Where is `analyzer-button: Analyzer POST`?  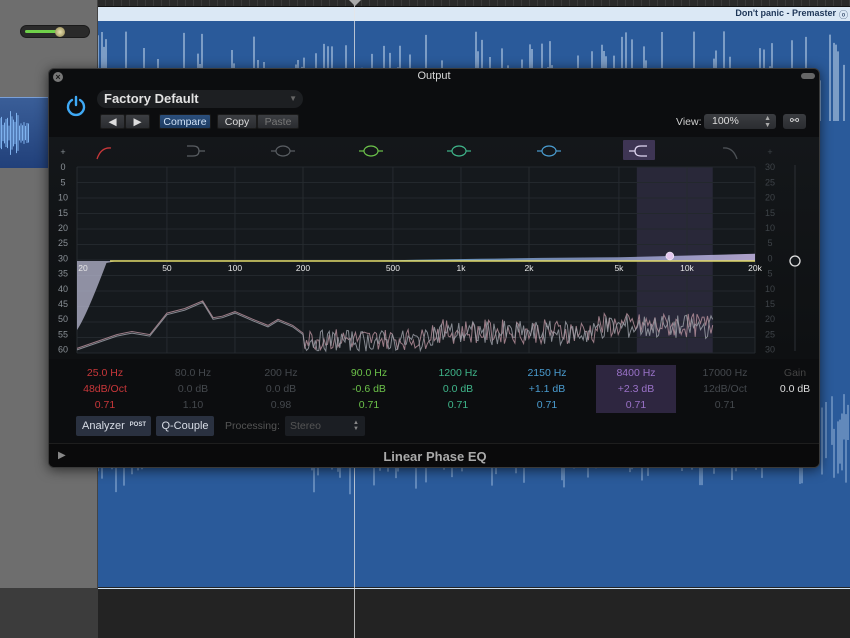 analyzer-button: Analyzer POST is located at coordinates (113, 426).